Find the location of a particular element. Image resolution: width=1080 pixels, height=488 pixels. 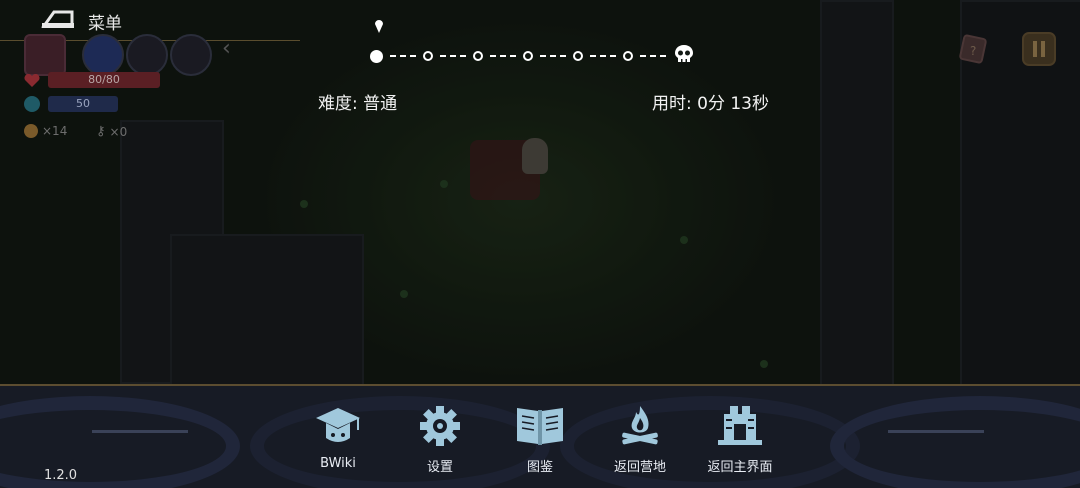

gate-icon is located at coordinates (740, 429).